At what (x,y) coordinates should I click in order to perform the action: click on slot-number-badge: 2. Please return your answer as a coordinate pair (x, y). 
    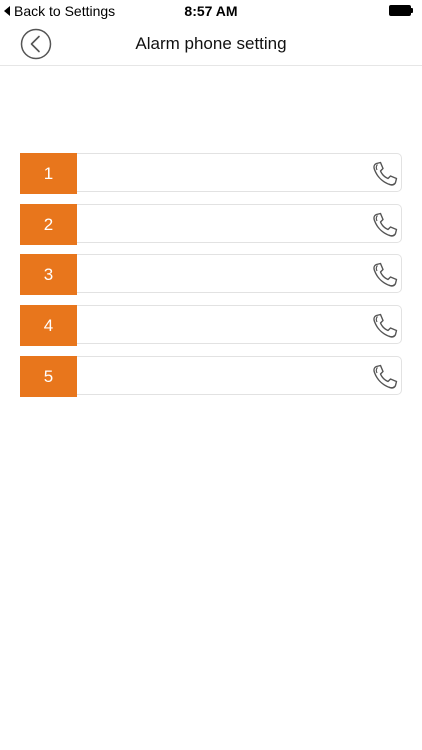
    Looking at the image, I should click on (48, 224).